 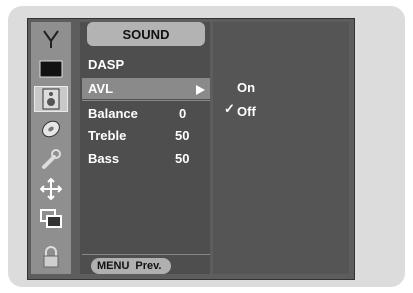 I want to click on disc-icon, so click(x=51, y=129).